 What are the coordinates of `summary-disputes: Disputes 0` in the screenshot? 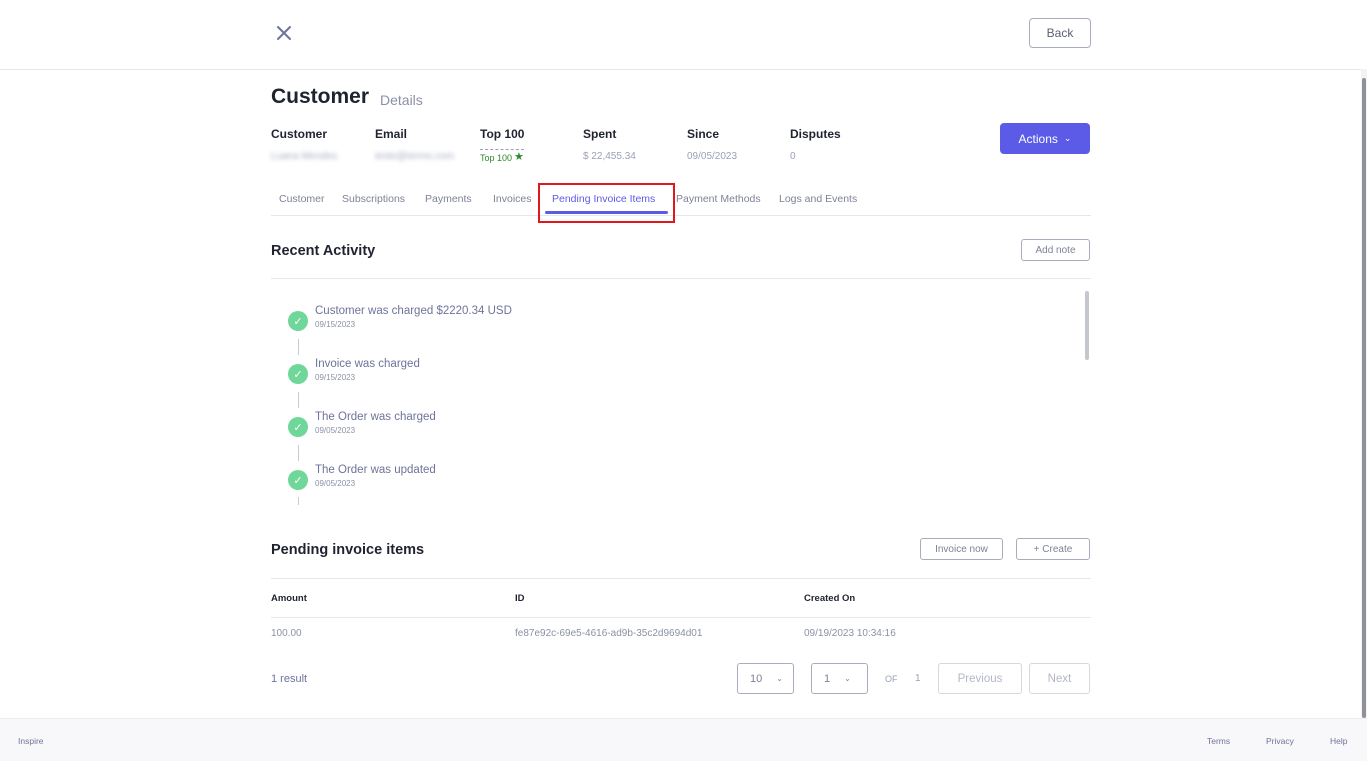 It's located at (815, 144).